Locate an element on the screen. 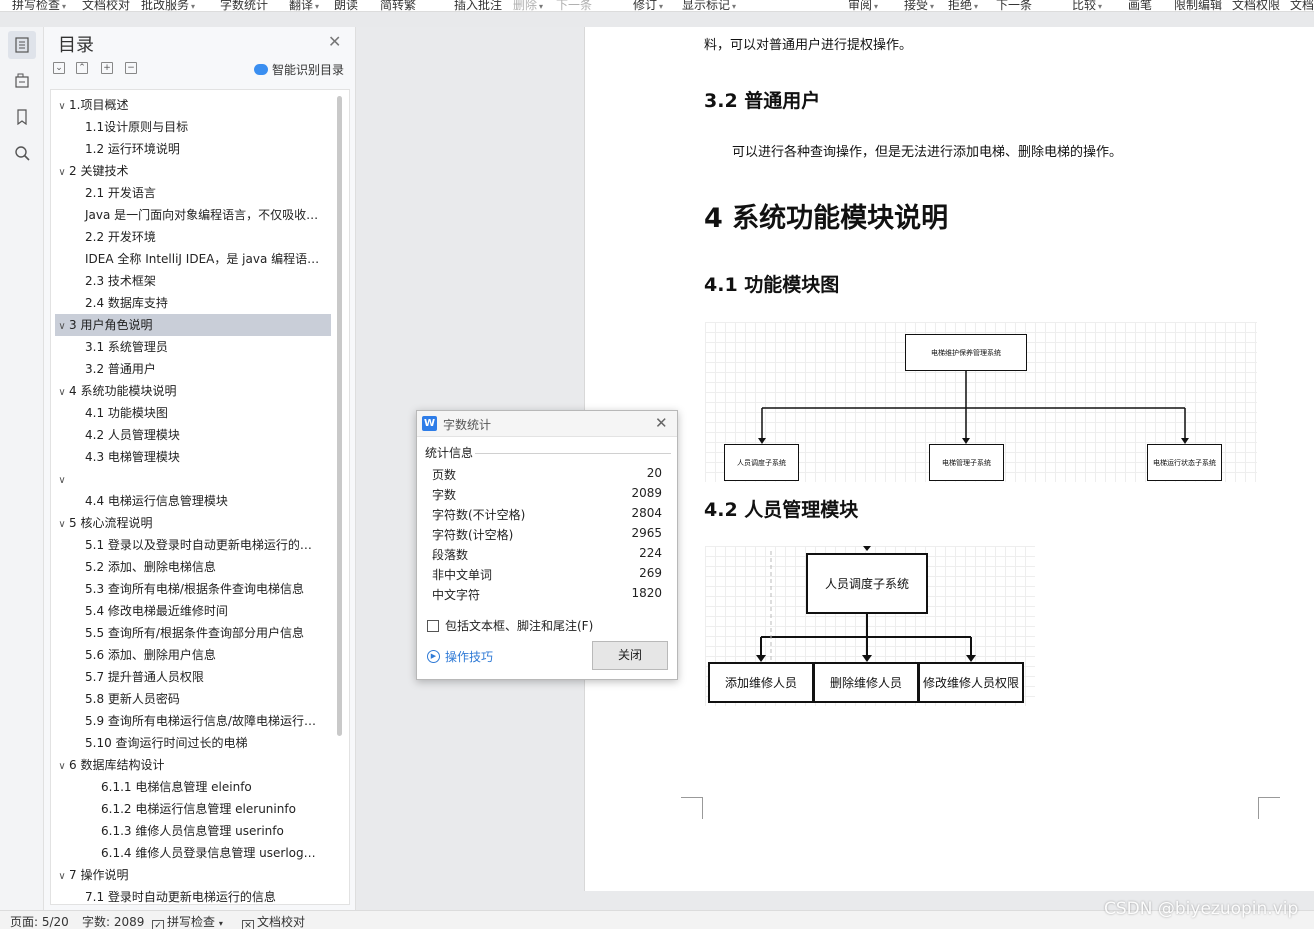 The height and width of the screenshot is (929, 1314). show-markup-button: 显示标记 ▾ is located at coordinates (709, 5).